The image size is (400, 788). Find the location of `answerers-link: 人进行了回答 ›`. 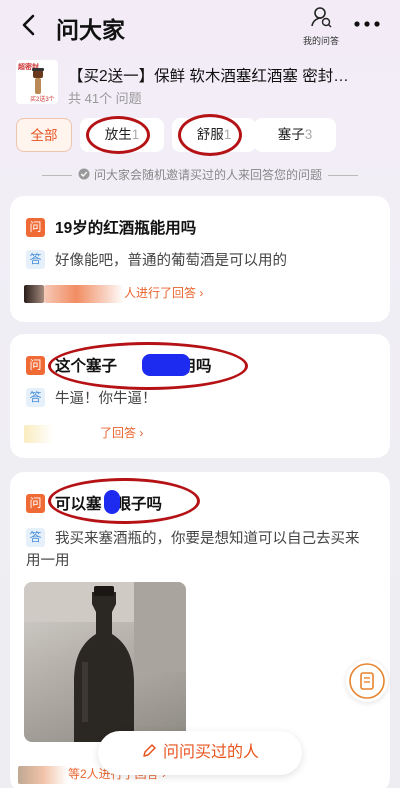

answerers-link: 人进行了回答 › is located at coordinates (113, 294).